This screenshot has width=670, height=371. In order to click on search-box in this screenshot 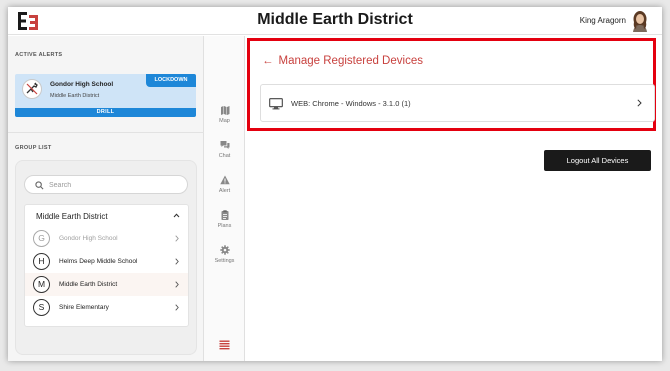, I will do `click(106, 184)`.